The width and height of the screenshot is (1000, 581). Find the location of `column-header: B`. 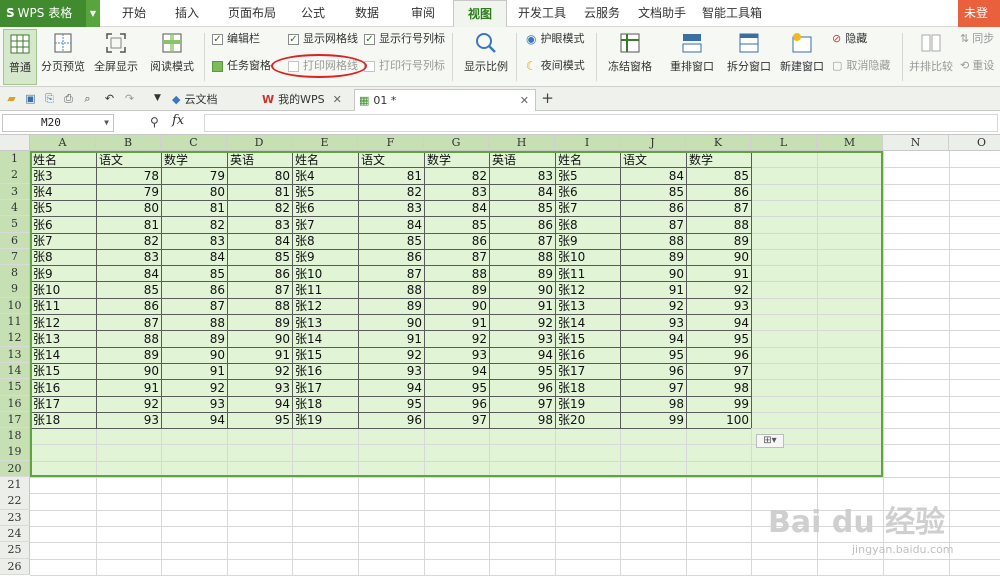

column-header: B is located at coordinates (128, 143).